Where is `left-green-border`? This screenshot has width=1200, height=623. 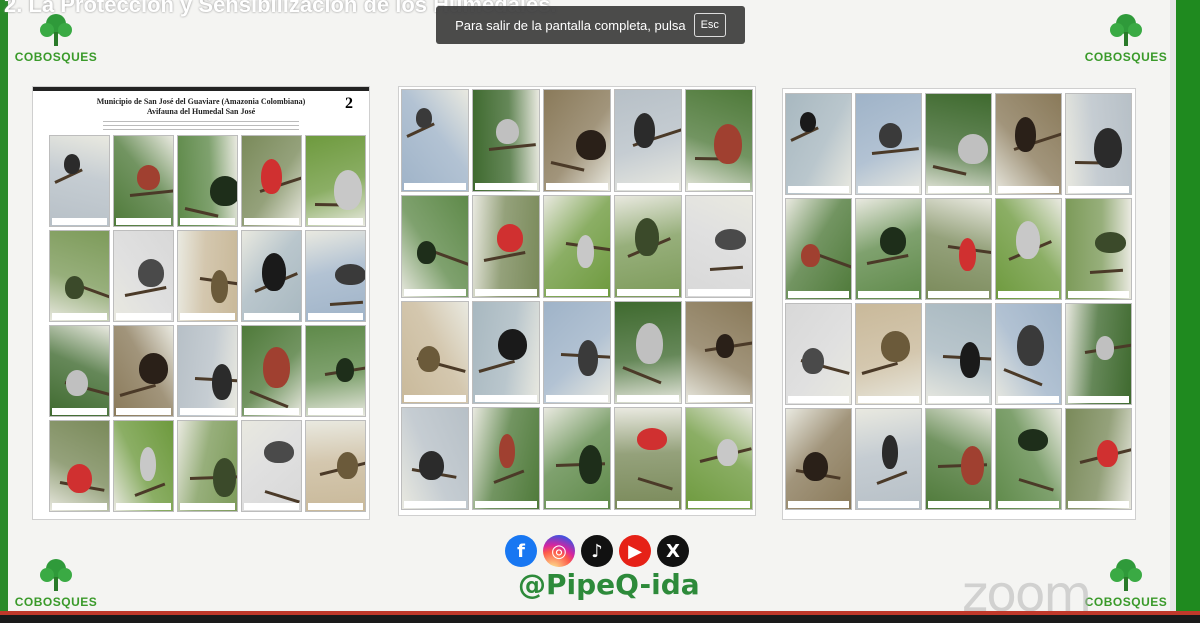
left-green-border is located at coordinates (4, 307).